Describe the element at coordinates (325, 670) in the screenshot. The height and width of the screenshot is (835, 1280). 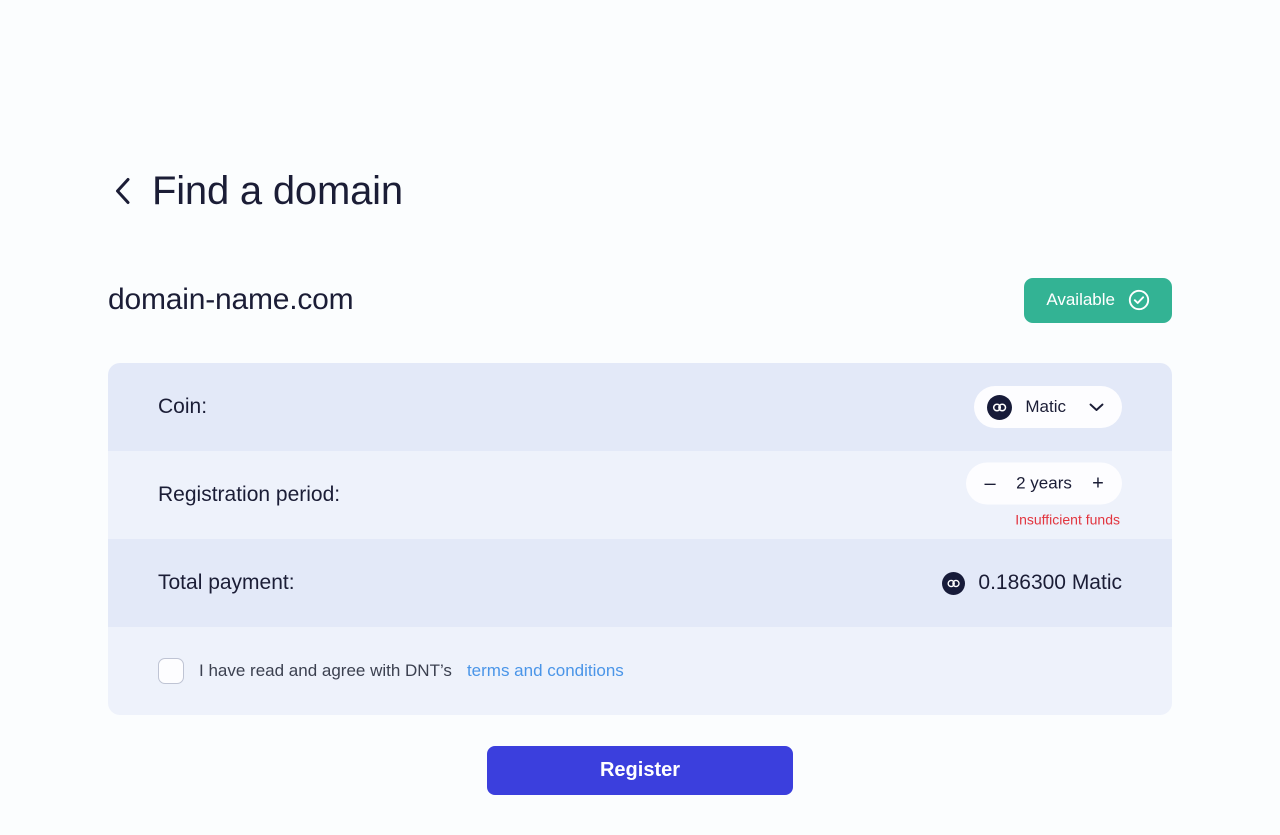
I see `terms-text: I have read and agree with DNT’s` at that location.